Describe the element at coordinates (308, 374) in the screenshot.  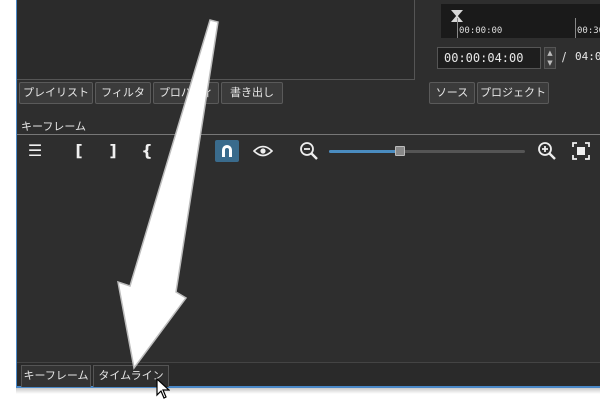
I see `bottom-tab-bar: キーフレーム タイムライン` at that location.